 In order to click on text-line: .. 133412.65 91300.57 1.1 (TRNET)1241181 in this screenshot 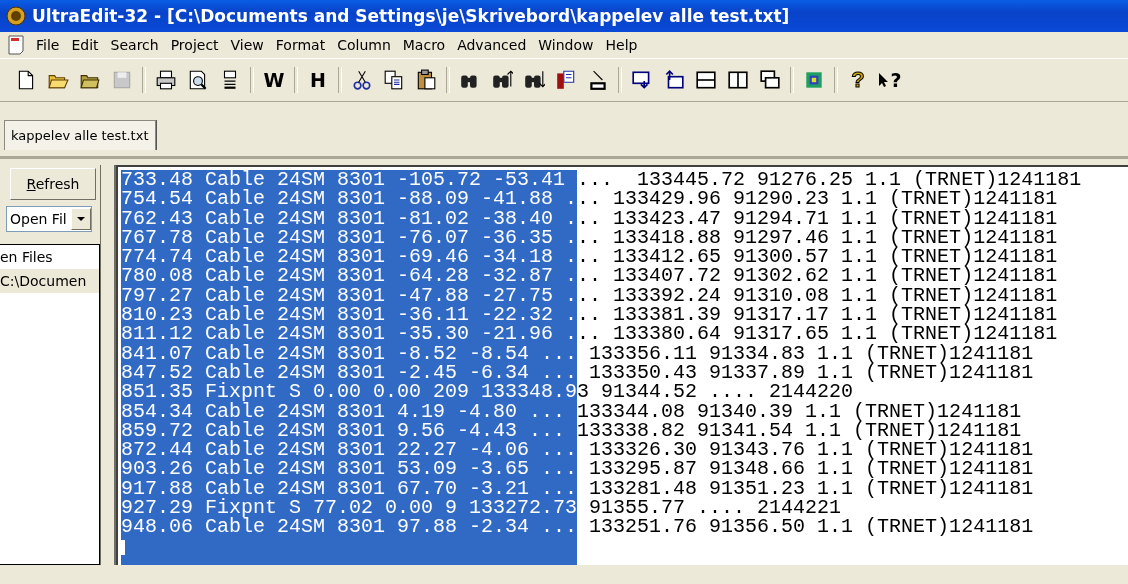, I will do `click(817, 257)`.